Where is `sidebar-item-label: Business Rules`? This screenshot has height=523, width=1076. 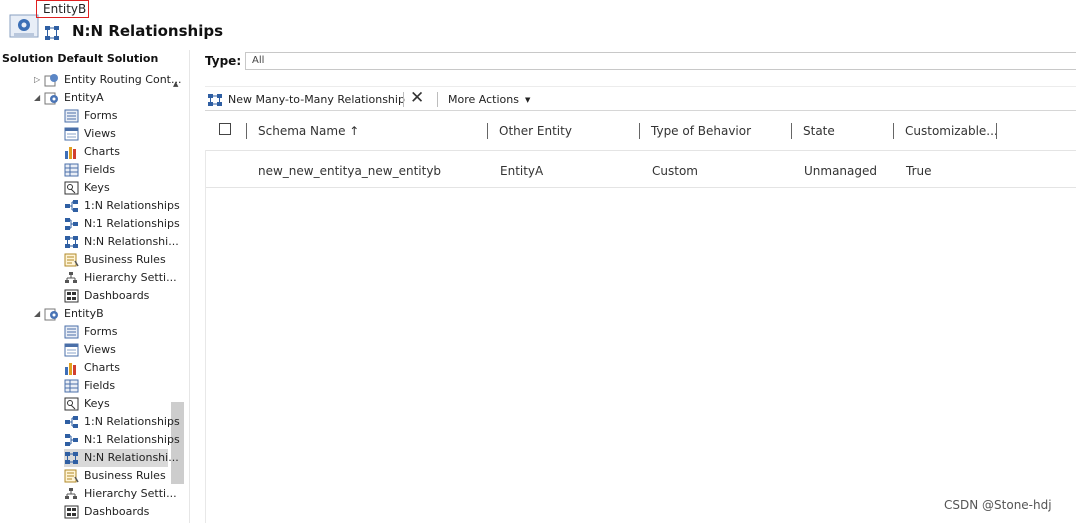 sidebar-item-label: Business Rules is located at coordinates (125, 475).